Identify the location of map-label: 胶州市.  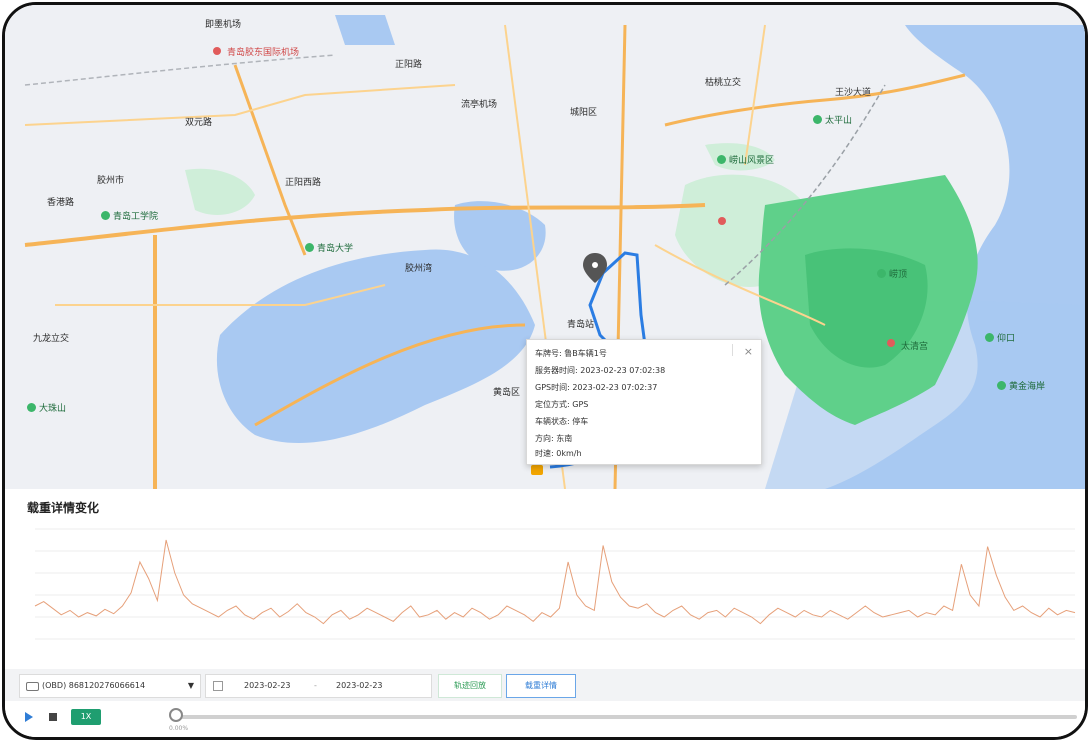
(111, 181).